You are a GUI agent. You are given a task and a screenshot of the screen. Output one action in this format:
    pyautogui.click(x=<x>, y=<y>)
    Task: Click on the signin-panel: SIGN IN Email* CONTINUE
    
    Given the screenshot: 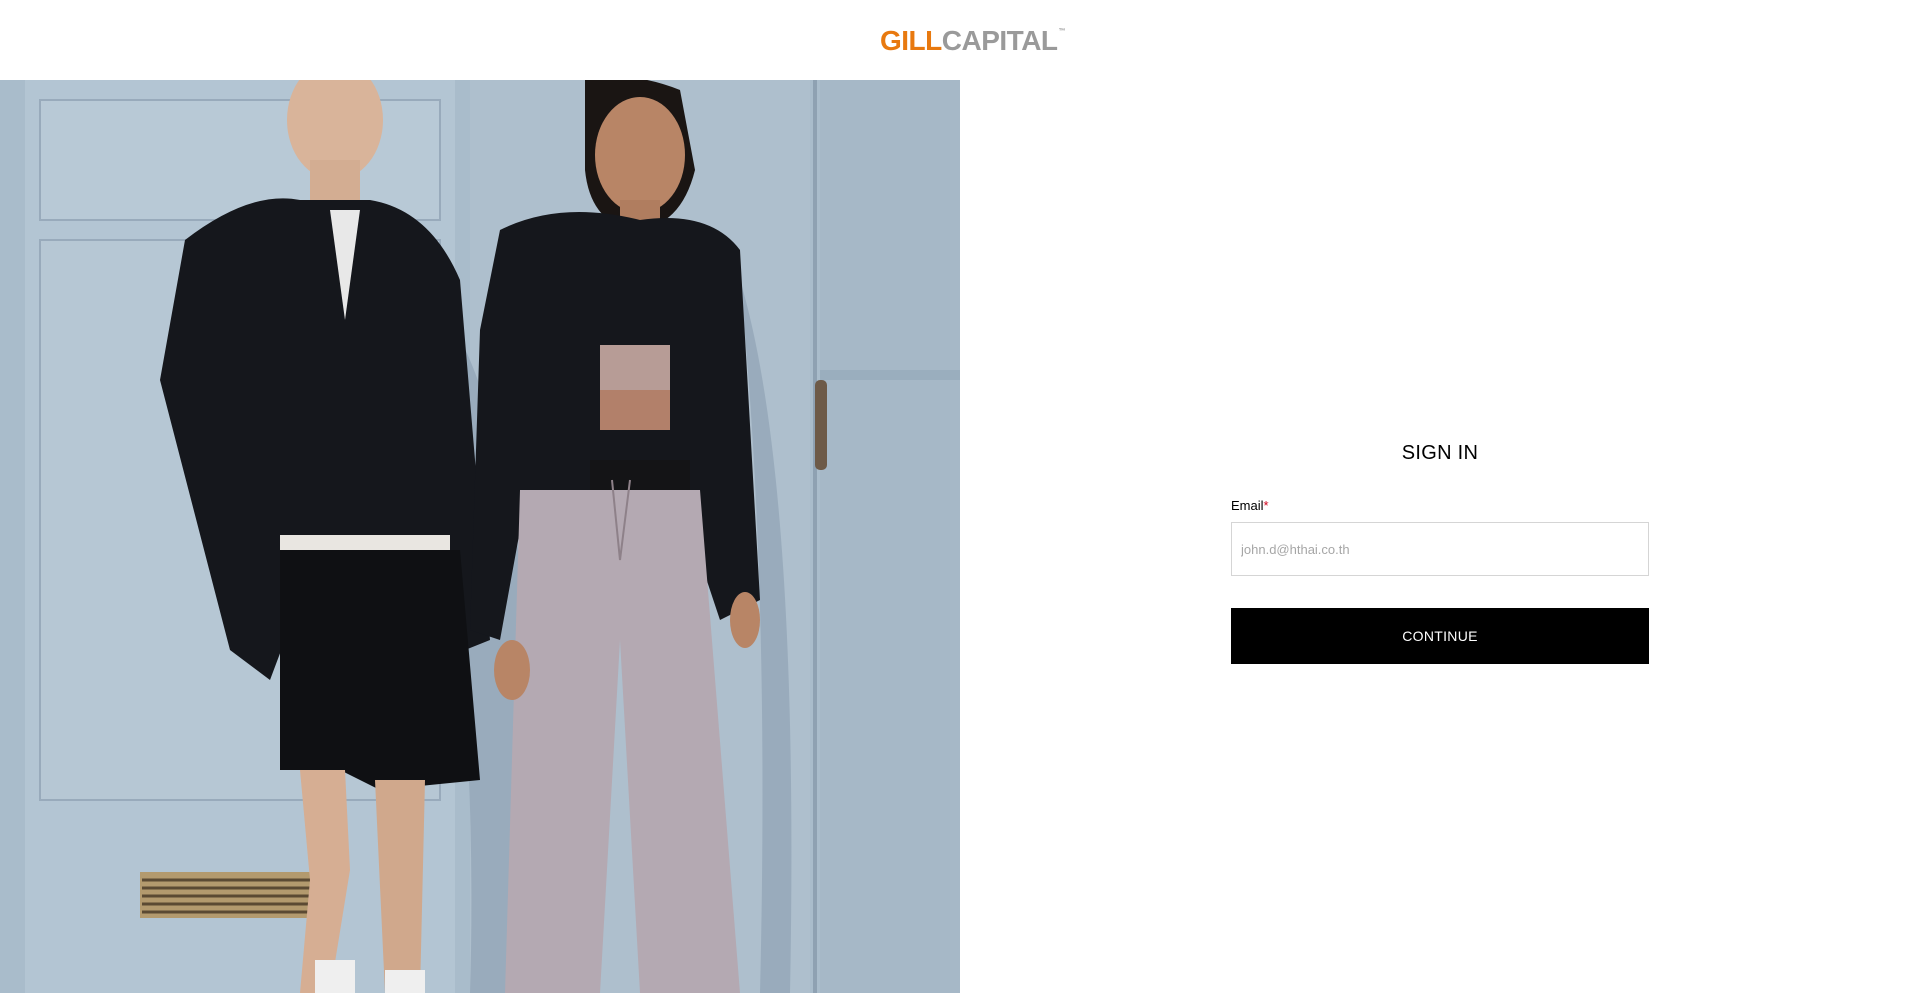 What is the action you would take?
    pyautogui.click(x=1440, y=551)
    